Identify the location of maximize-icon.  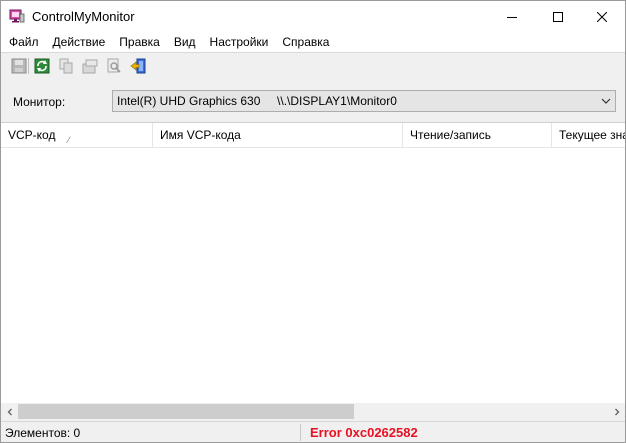
(558, 16).